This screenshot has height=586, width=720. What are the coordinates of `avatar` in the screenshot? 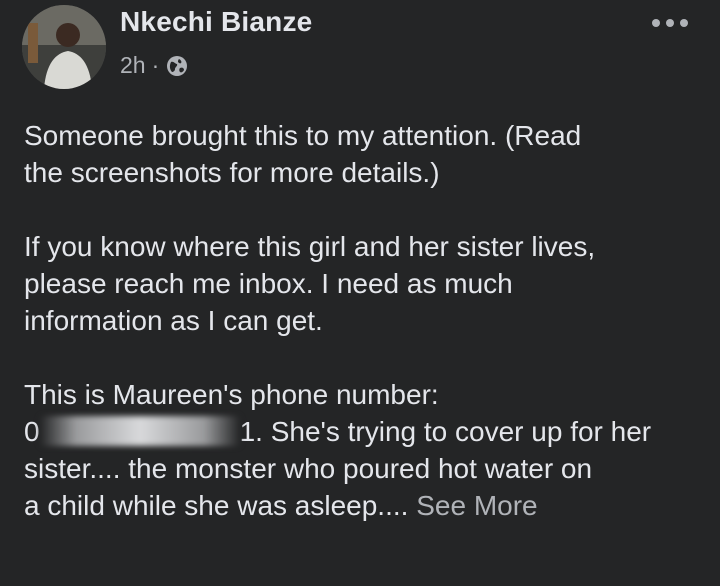 It's located at (64, 47).